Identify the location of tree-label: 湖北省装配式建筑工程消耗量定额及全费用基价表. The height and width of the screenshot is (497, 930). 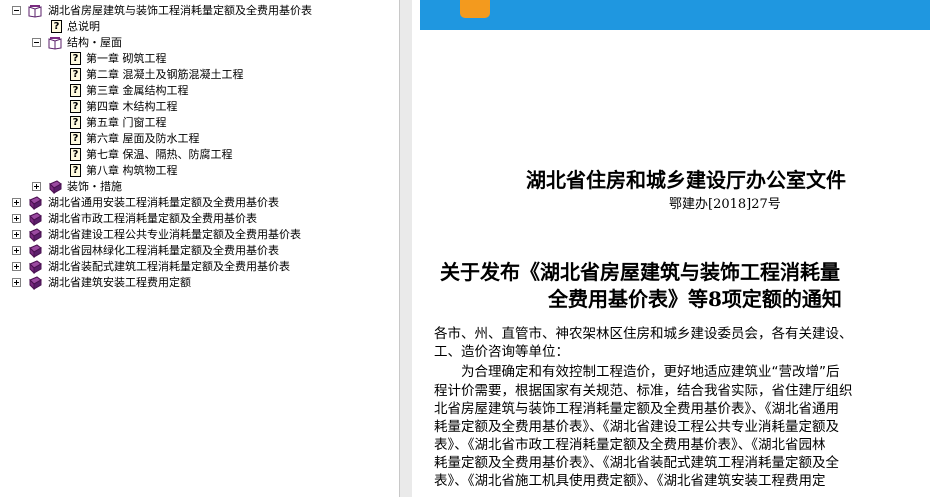
(169, 266).